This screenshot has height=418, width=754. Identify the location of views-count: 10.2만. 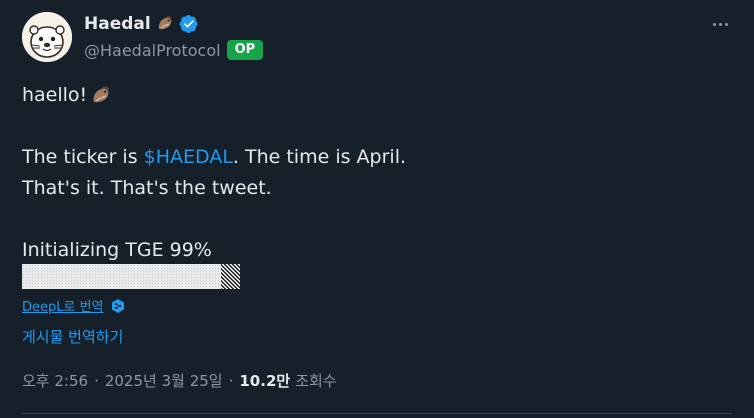
(264, 380).